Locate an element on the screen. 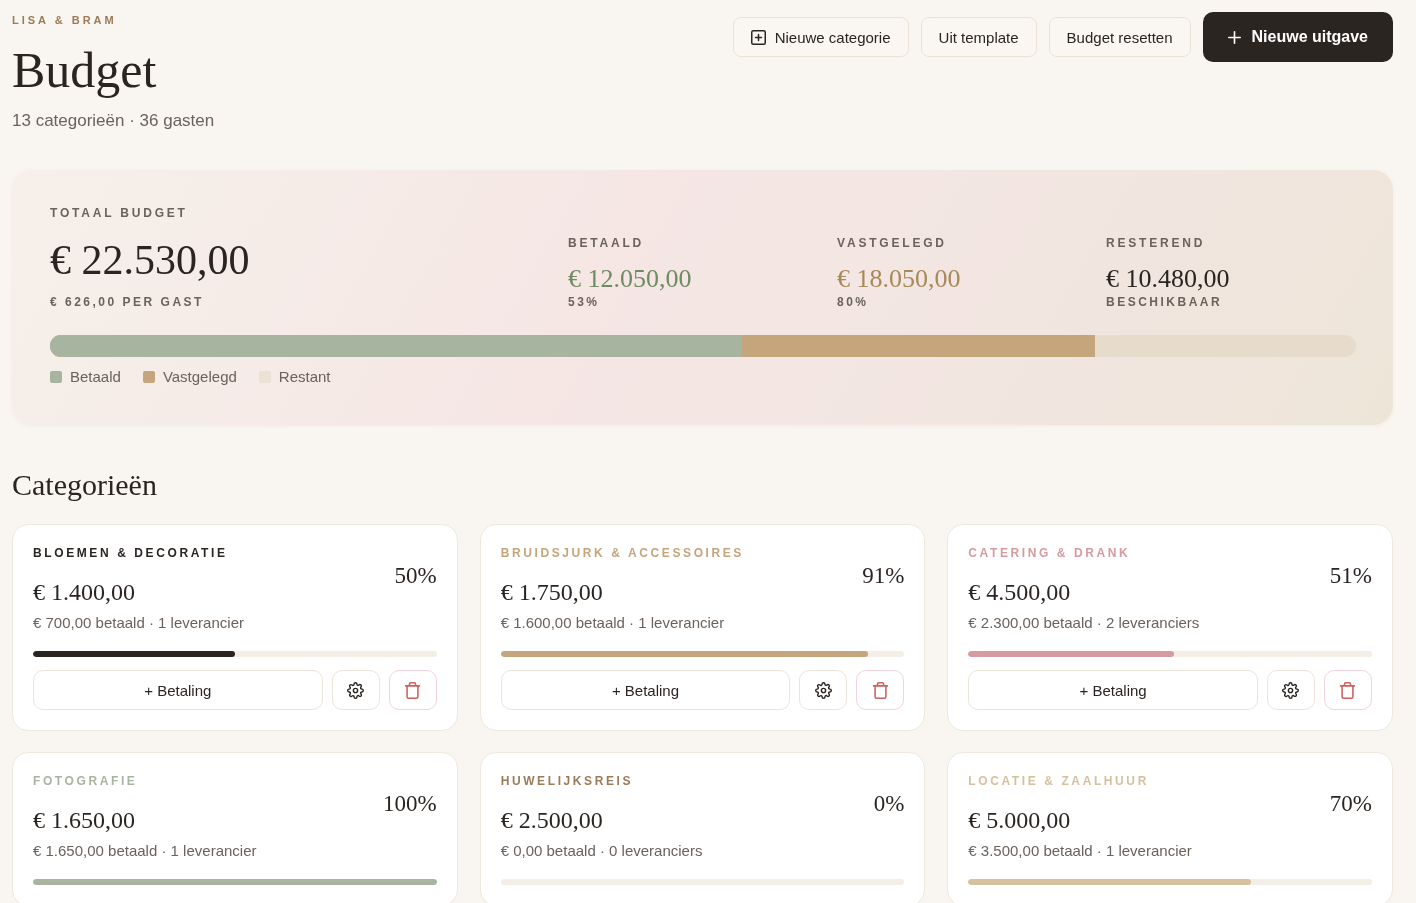  category-details: € 1.650,00 betaald · 1 leverancier is located at coordinates (145, 851).